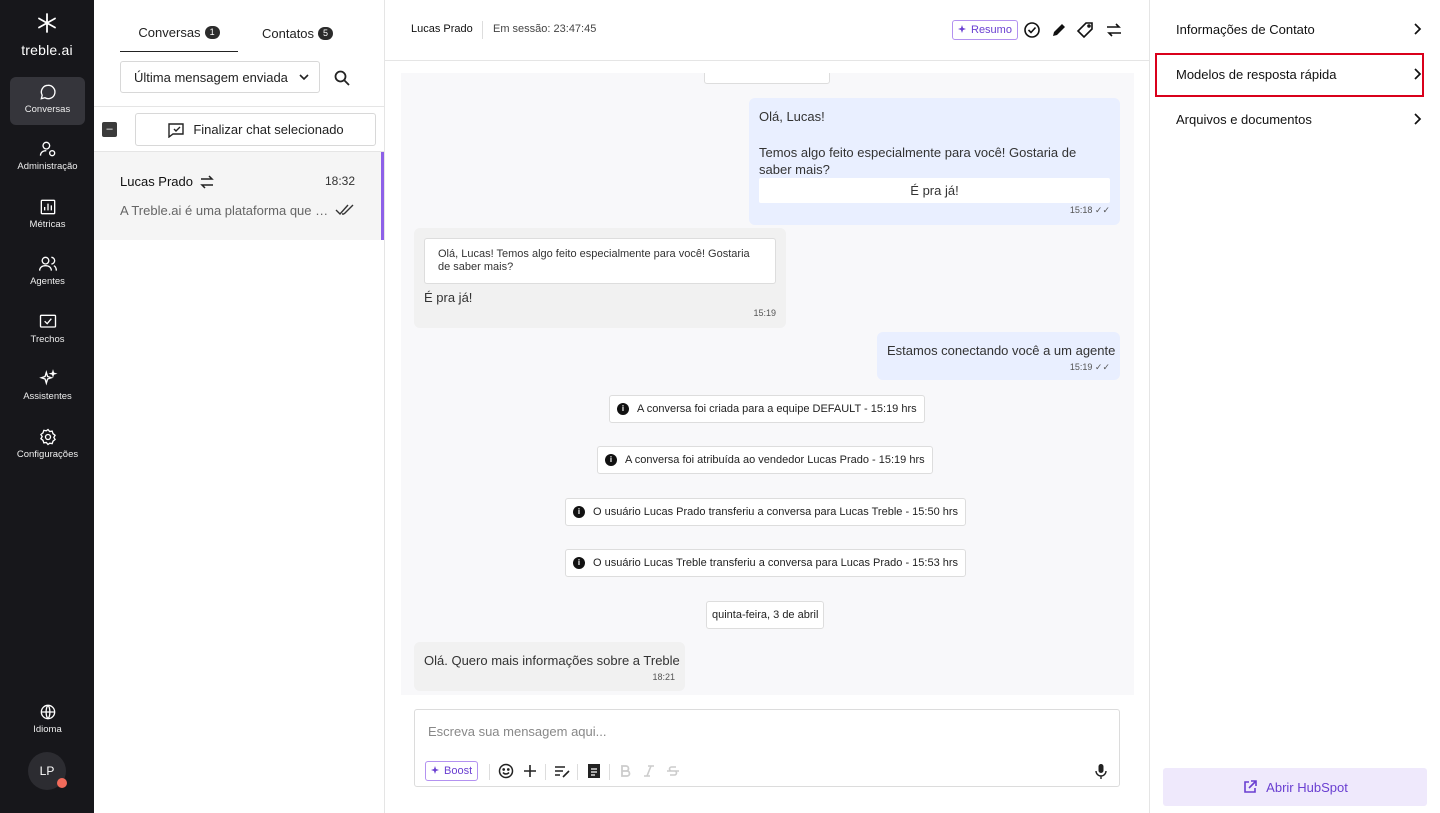 Image resolution: width=1440 pixels, height=813 pixels. Describe the element at coordinates (530, 771) in the screenshot. I see `plus-icon` at that location.